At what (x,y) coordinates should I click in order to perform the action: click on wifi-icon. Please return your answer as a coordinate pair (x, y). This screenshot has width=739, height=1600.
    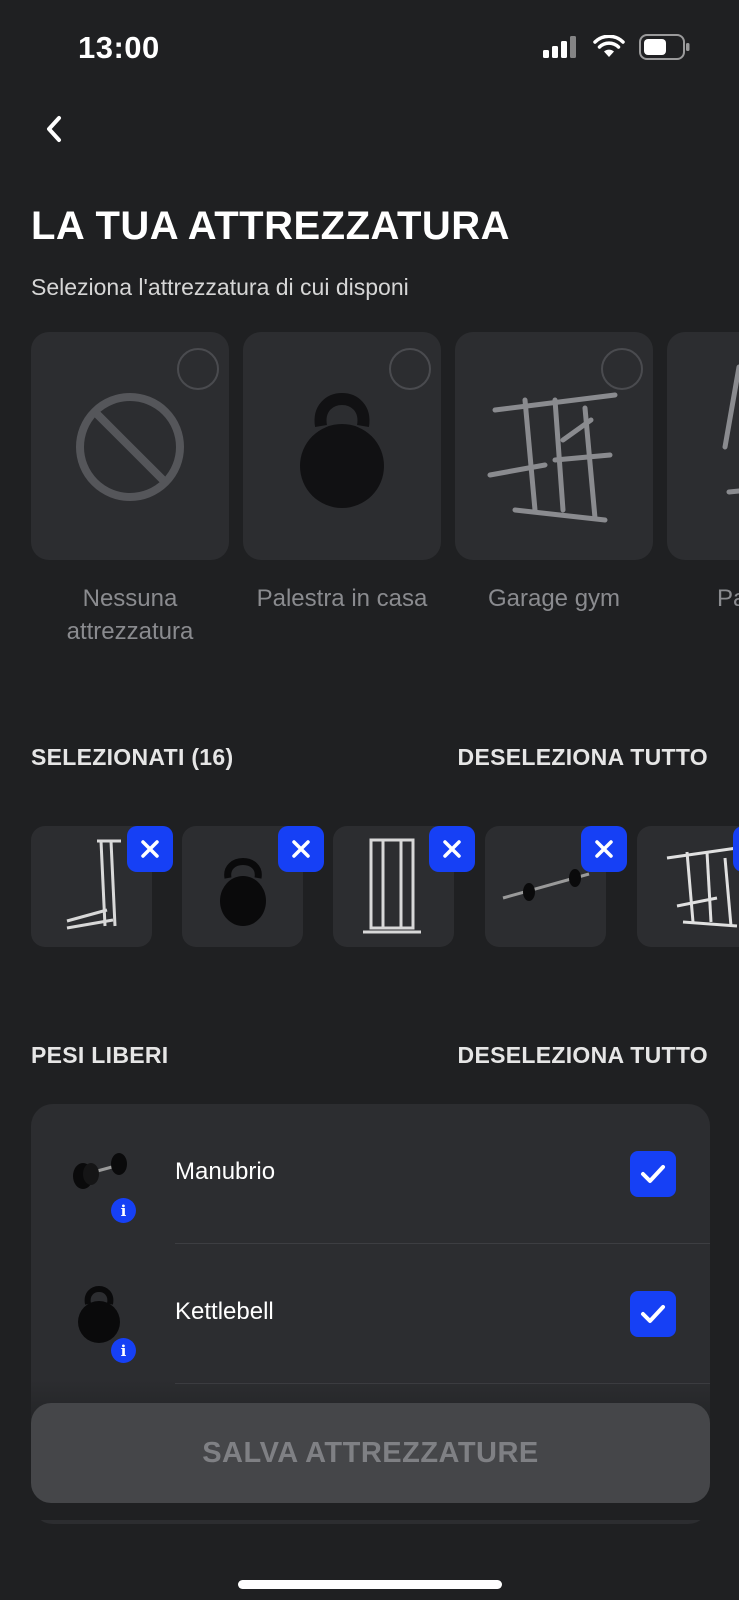
    Looking at the image, I should click on (609, 46).